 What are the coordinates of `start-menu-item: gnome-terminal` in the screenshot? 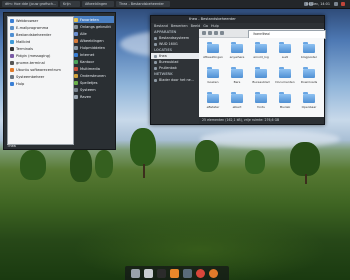 It's located at (40, 62).